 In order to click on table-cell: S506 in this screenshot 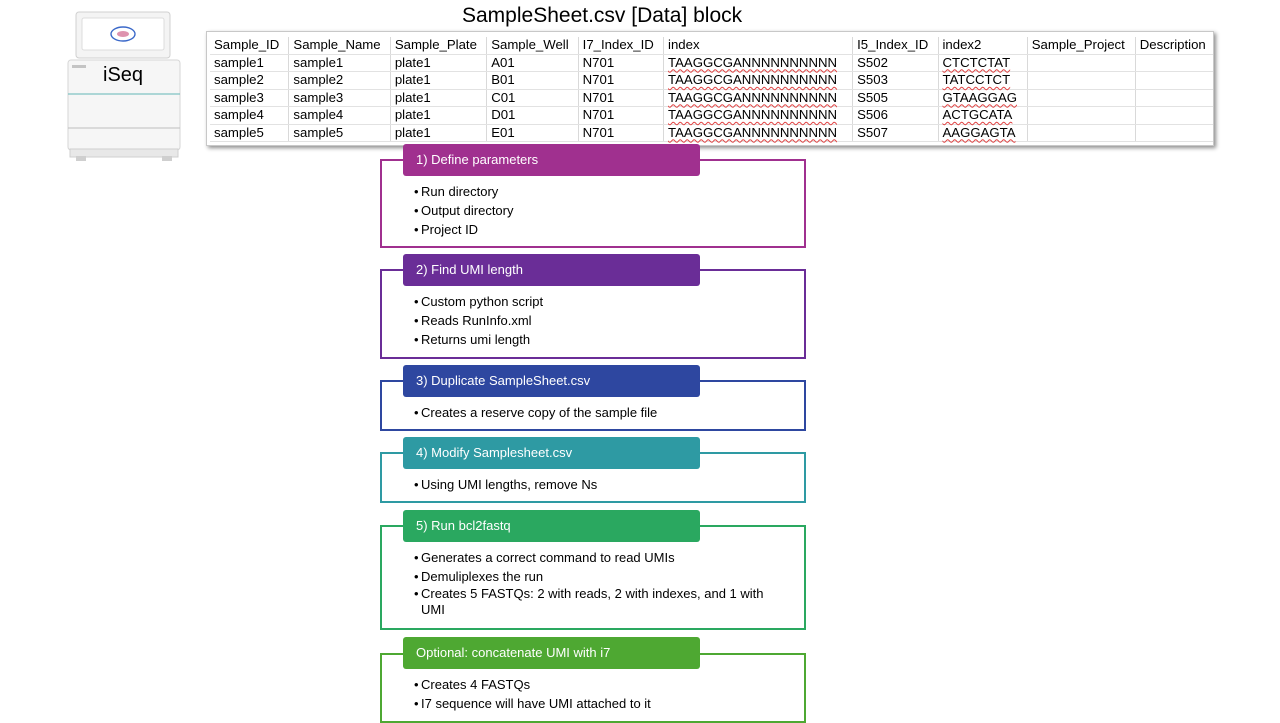, I will do `click(895, 115)`.